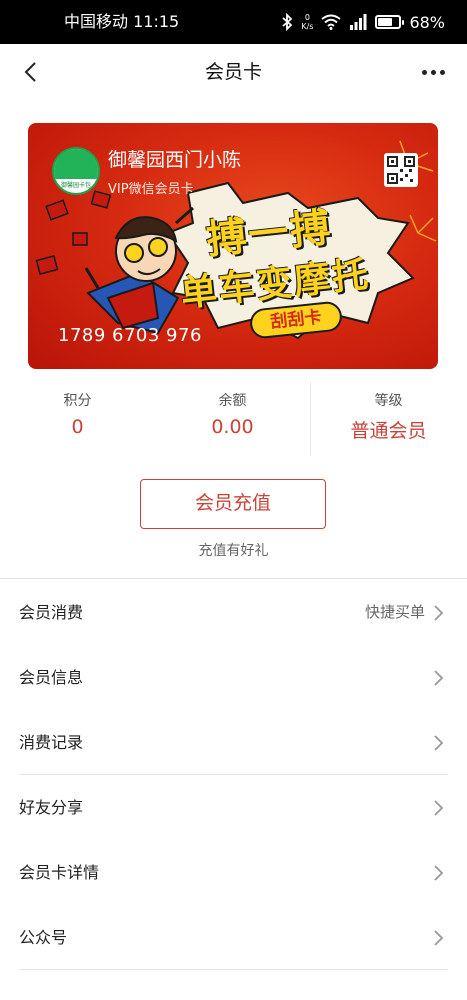  Describe the element at coordinates (385, 22) in the screenshot. I see `battery-fill` at that location.